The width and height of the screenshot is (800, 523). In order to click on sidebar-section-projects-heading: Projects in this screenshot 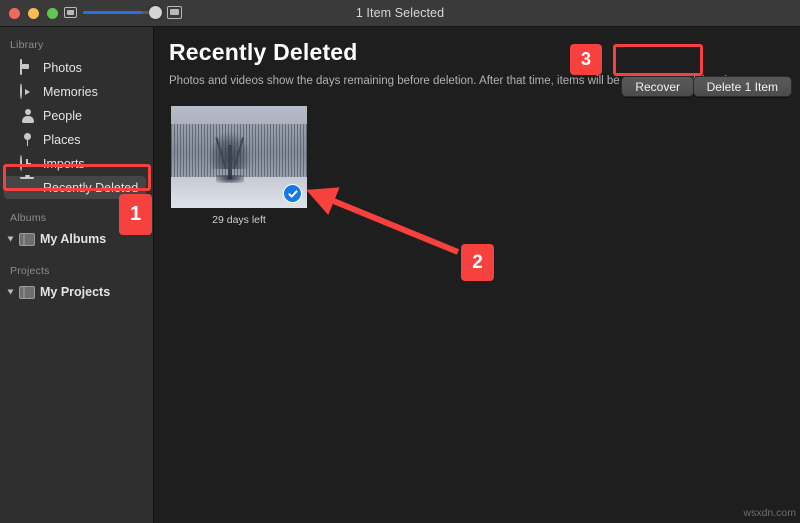, I will do `click(30, 271)`.